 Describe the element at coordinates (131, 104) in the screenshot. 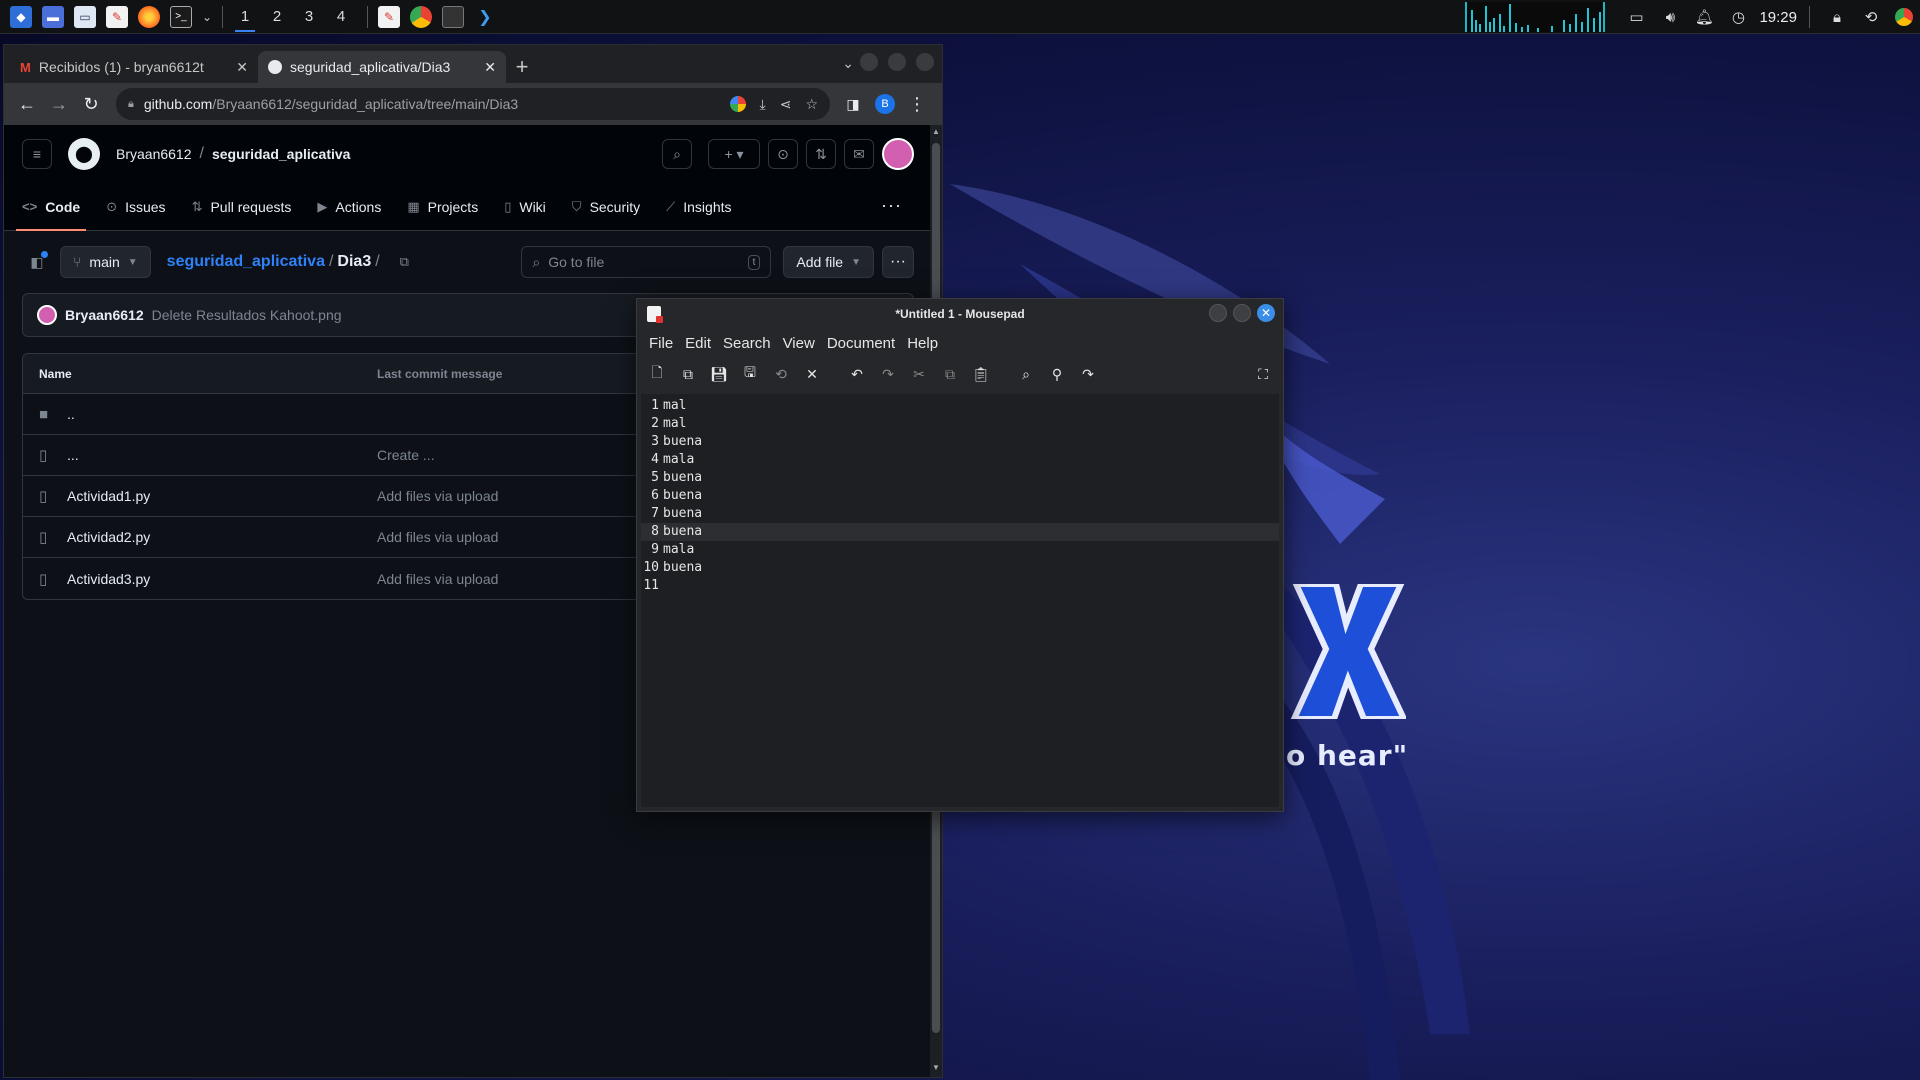

I see `lock-icon: 🔒︎` at that location.